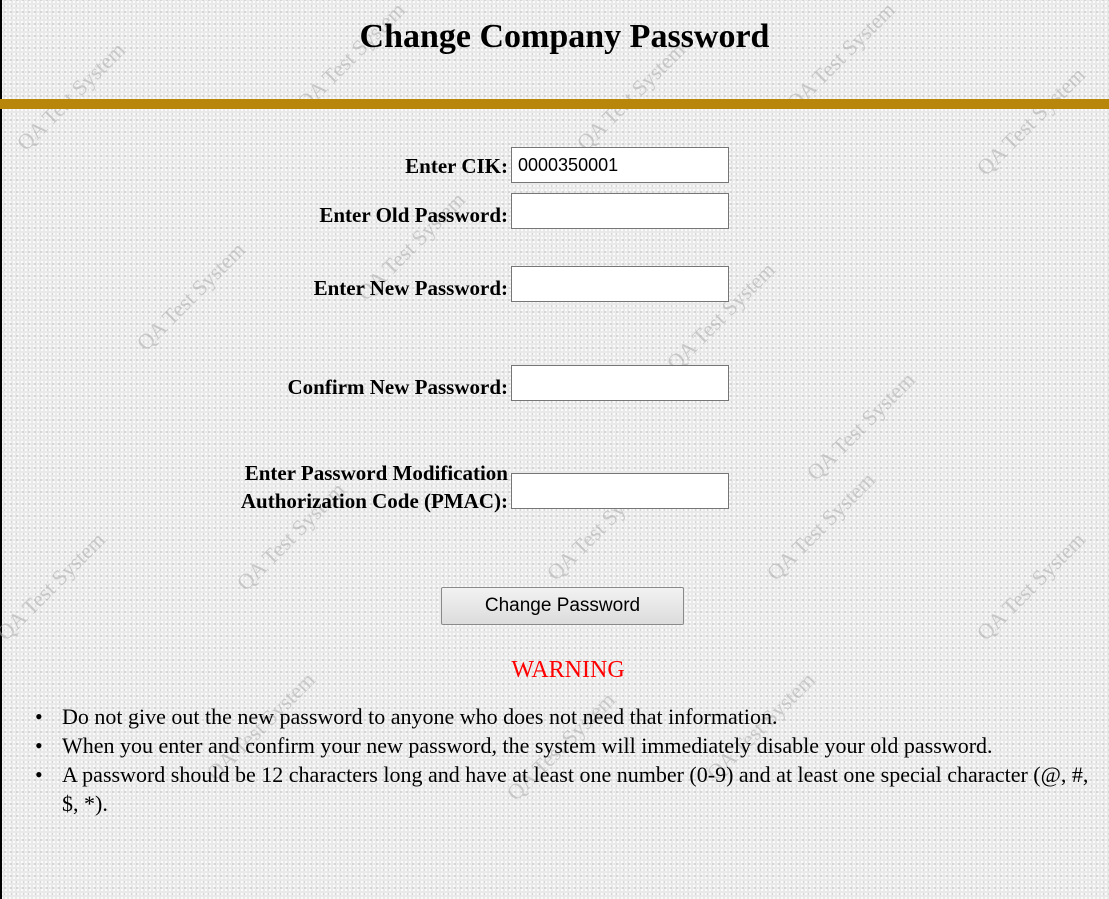  What do you see at coordinates (620, 383) in the screenshot?
I see `confirm-password-input` at bounding box center [620, 383].